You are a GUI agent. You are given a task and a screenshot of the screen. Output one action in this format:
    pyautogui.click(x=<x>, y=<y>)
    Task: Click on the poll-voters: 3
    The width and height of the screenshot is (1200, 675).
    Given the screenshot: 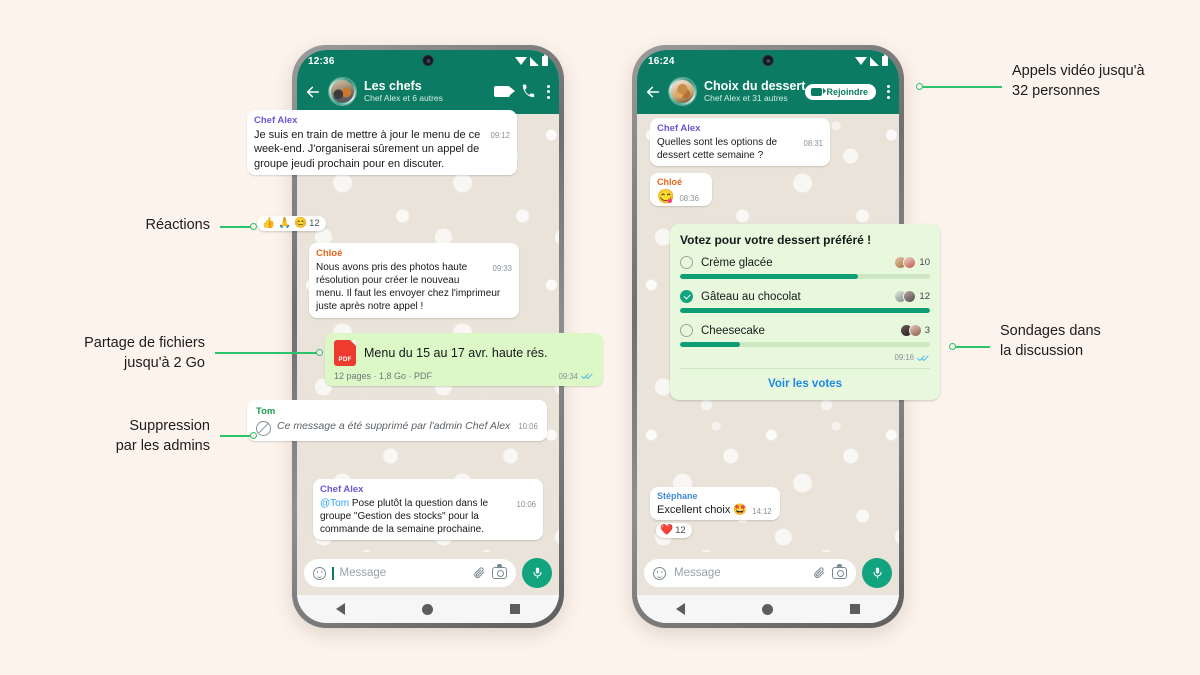 What is the action you would take?
    pyautogui.click(x=914, y=330)
    